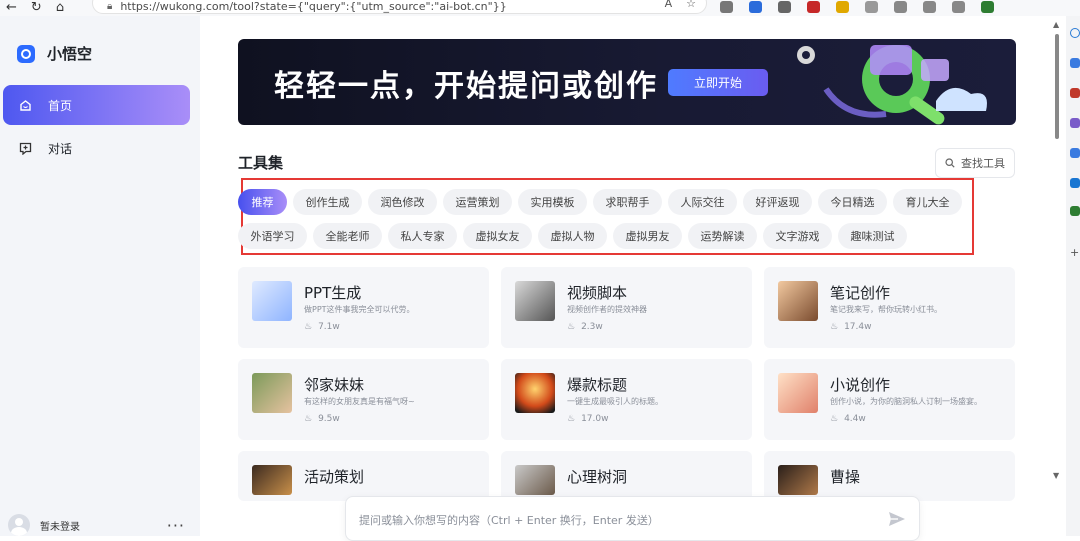 Image resolution: width=1080 pixels, height=541 pixels. I want to click on tool-card-girl-next-door: 邻家妹妹 有这样的女朋友真是有福气呀~ ♨ 9.5w, so click(363, 399).